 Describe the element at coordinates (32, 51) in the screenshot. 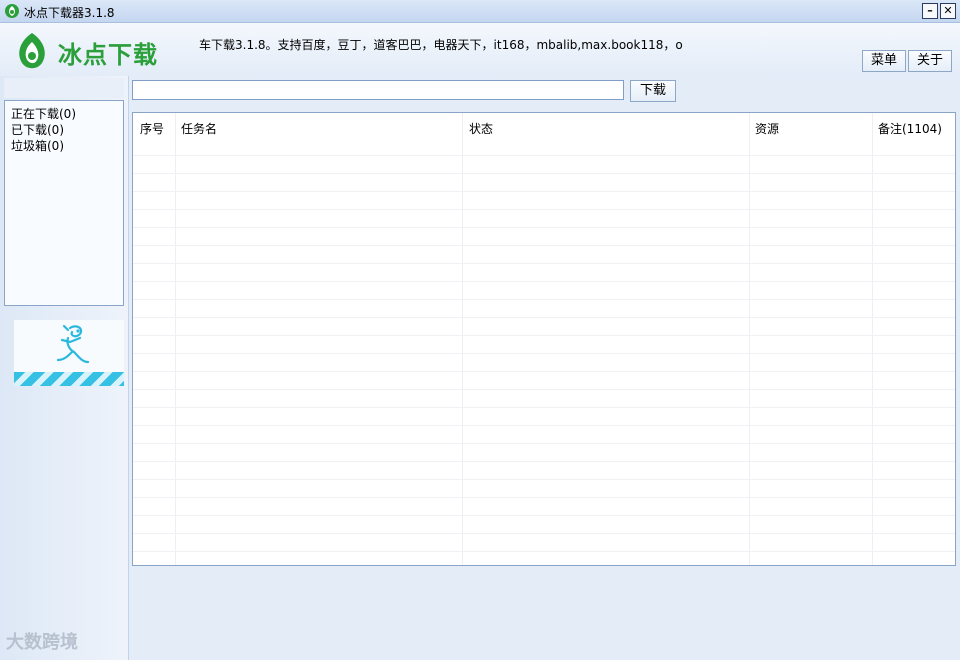

I see `logo-icon` at that location.